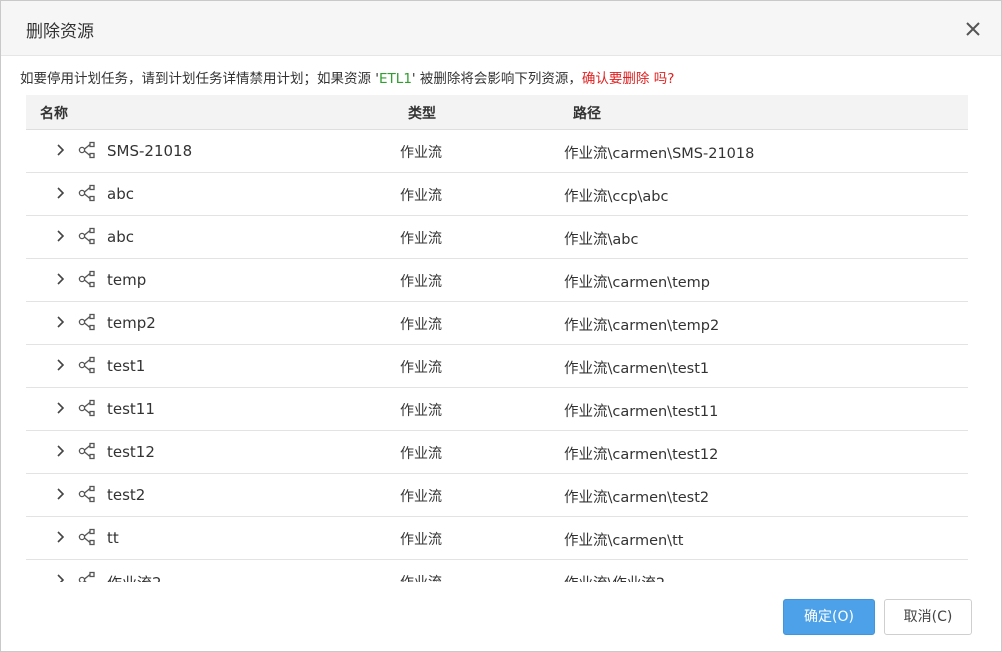 Image resolution: width=1002 pixels, height=652 pixels. Describe the element at coordinates (587, 114) in the screenshot. I see `header-path: 路径` at that location.